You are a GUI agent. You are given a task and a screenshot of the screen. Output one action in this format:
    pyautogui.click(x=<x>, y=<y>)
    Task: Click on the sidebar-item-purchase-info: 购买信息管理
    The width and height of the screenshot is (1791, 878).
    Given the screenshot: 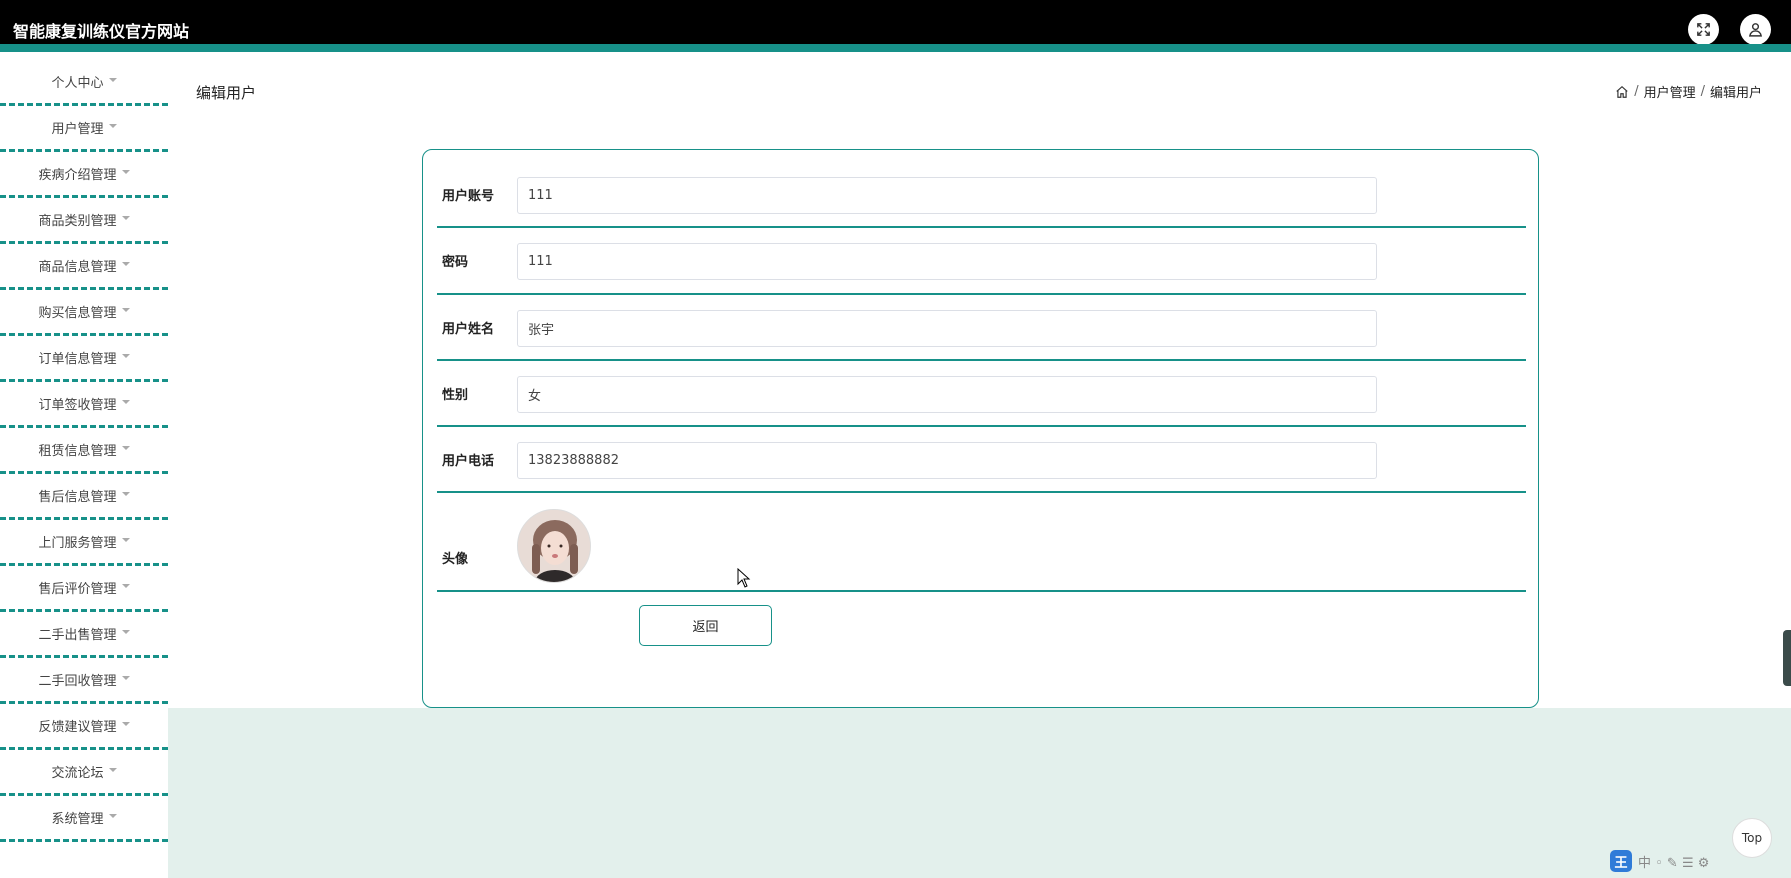 What is the action you would take?
    pyautogui.click(x=84, y=313)
    